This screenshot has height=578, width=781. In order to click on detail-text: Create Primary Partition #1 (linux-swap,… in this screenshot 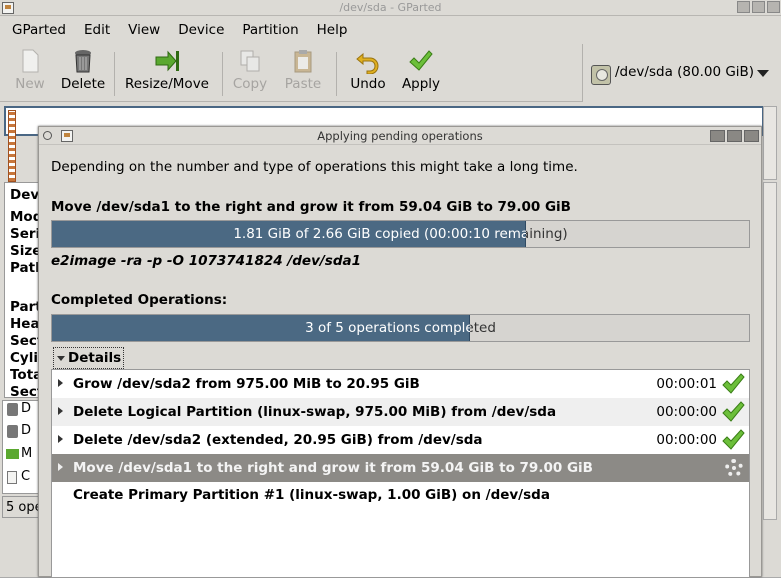, I will do `click(311, 495)`.